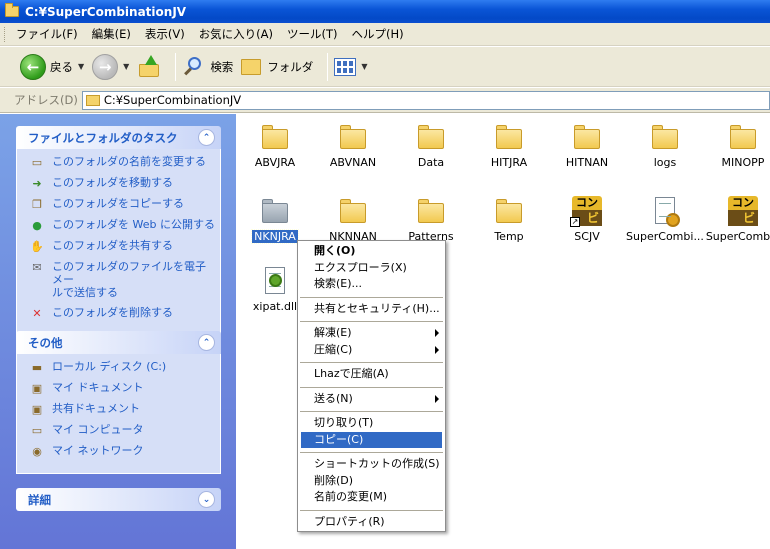  What do you see at coordinates (371, 464) in the screenshot?
I see `context-menu-item: ショートカットの作成(S)` at bounding box center [371, 464].